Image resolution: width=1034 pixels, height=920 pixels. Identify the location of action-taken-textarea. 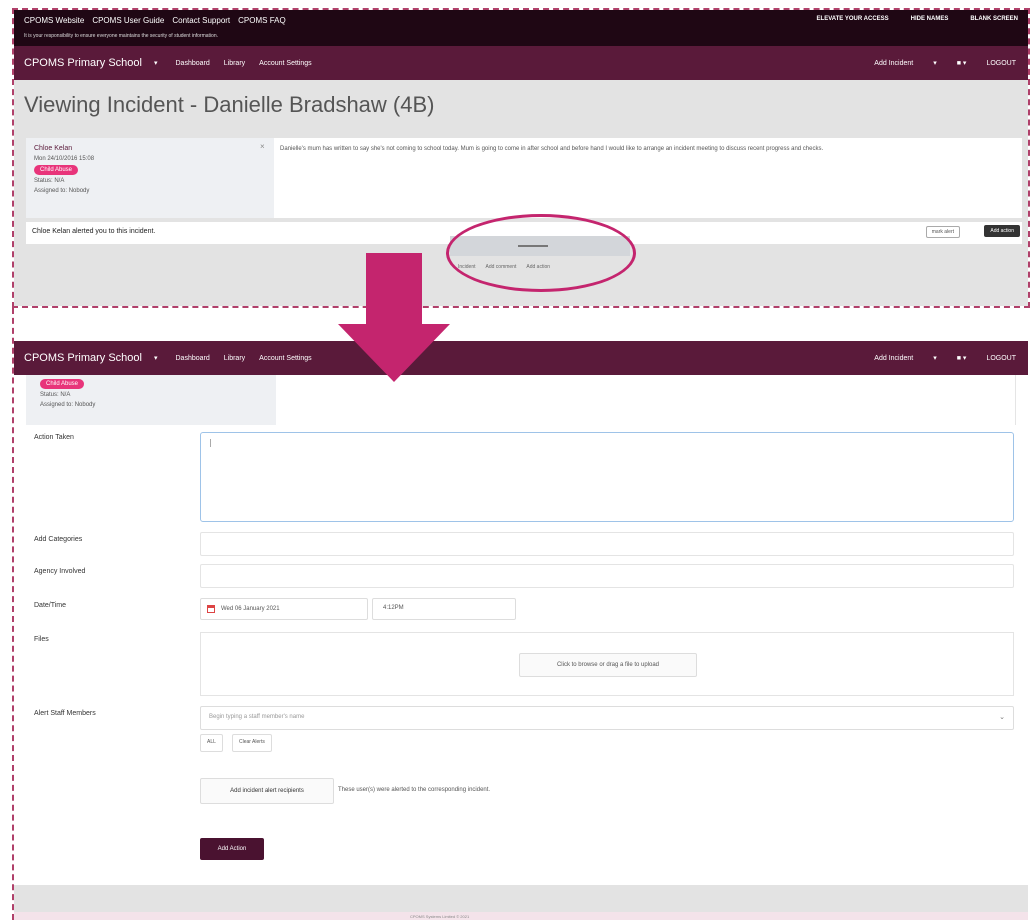
(607, 477).